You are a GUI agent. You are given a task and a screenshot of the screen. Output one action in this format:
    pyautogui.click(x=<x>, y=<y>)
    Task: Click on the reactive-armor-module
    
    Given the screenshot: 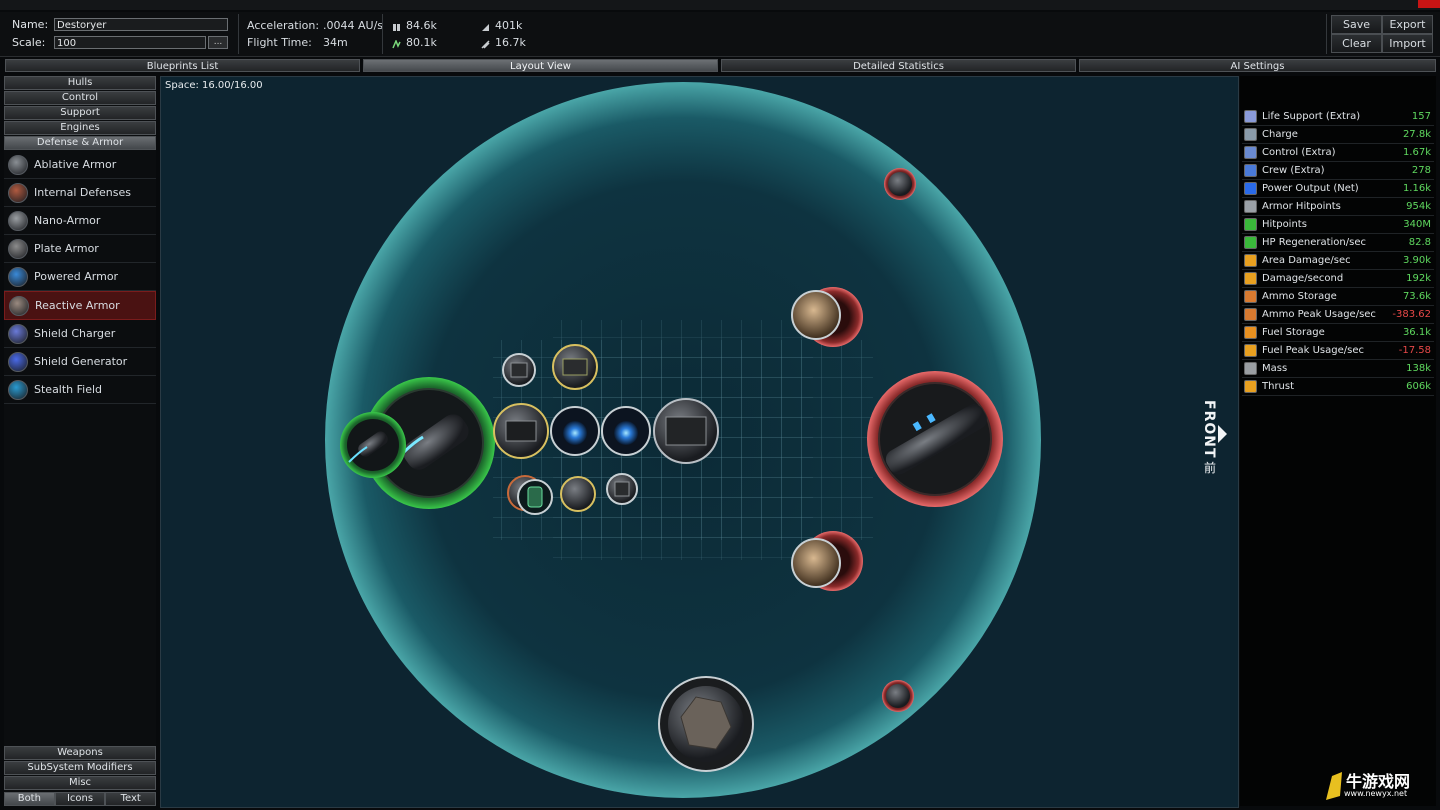 What is the action you would take?
    pyautogui.click(x=706, y=724)
    